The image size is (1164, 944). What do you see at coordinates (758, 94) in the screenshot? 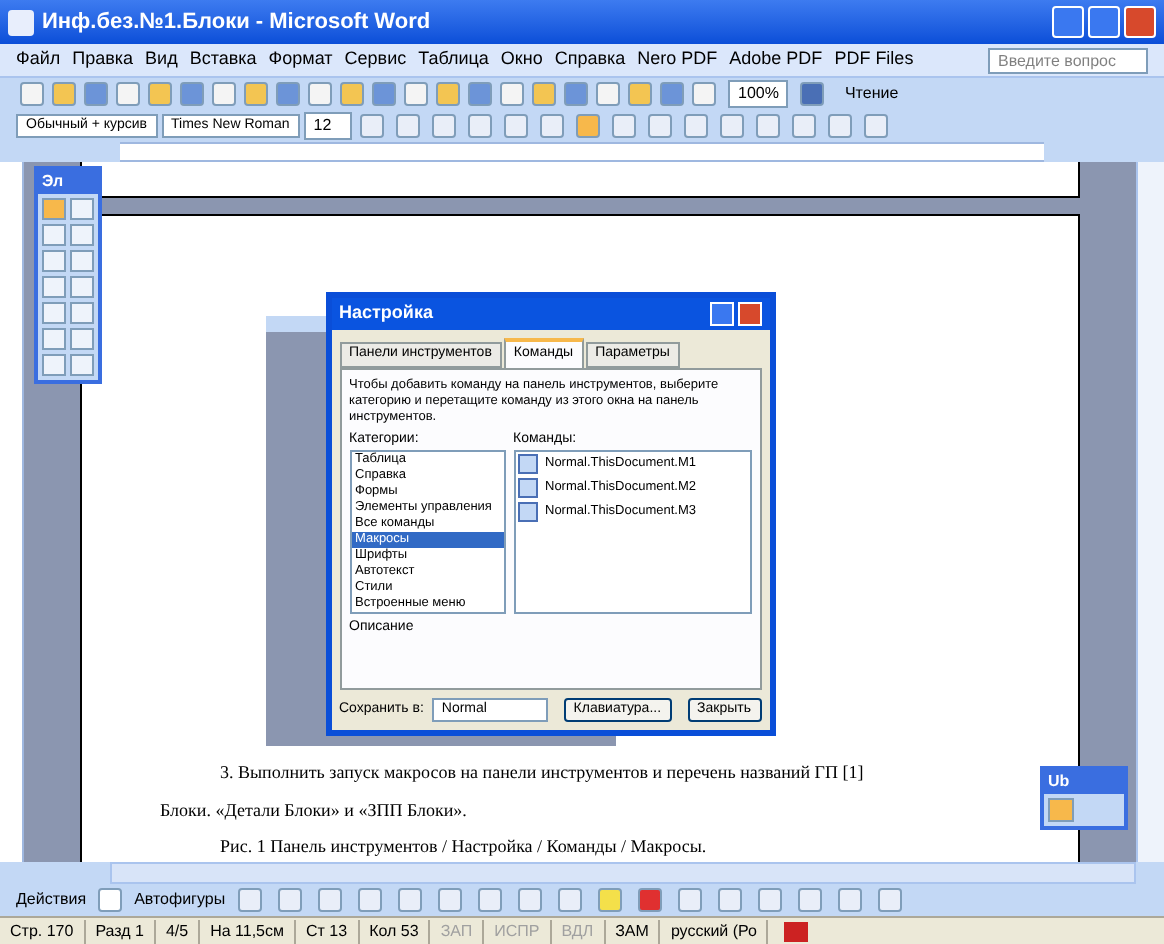
I see `zoom-field: 100%` at bounding box center [758, 94].